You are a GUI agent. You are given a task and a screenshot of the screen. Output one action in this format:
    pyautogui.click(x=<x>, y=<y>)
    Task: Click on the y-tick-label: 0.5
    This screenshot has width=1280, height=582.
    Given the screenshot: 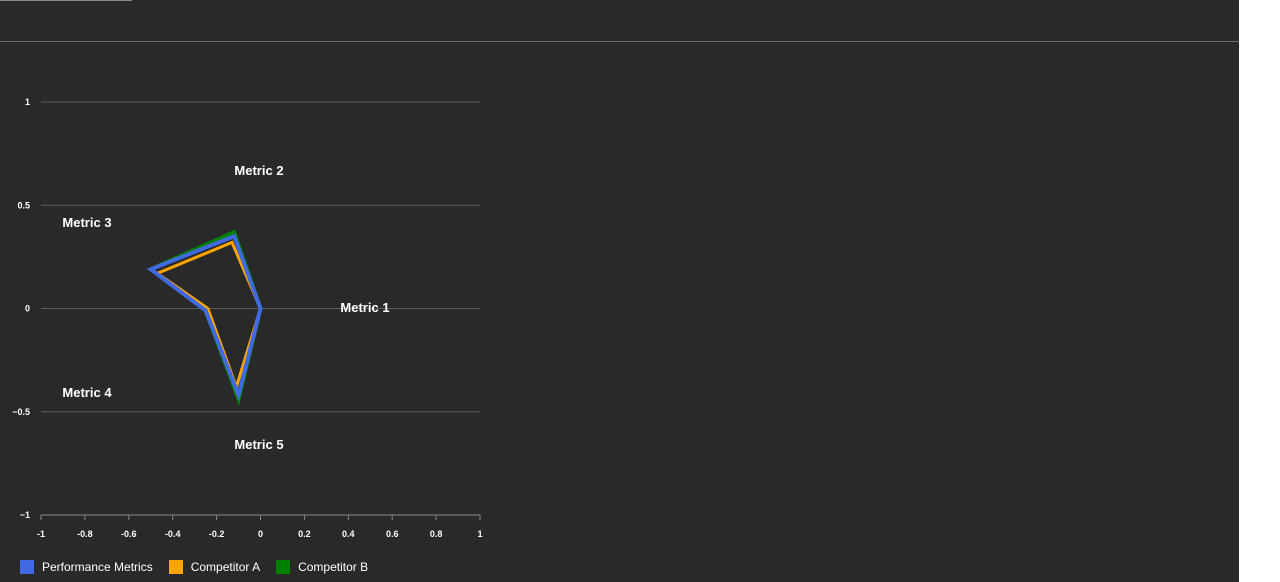 What is the action you would take?
    pyautogui.click(x=23, y=205)
    